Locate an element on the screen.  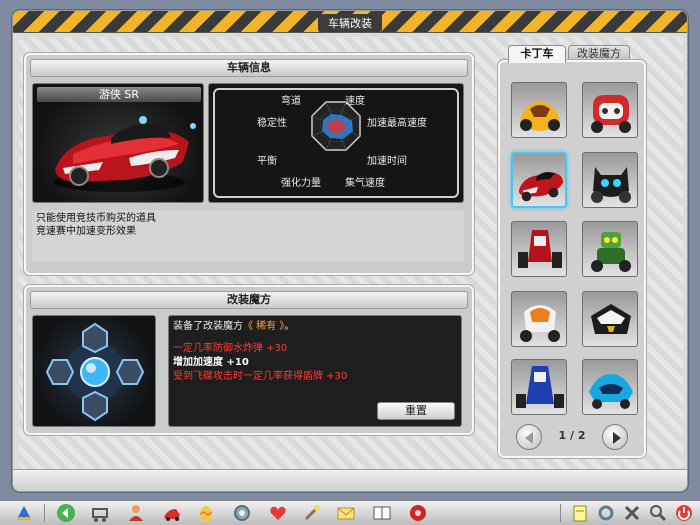
triangle-right-icon is located at coordinates (617, 438).